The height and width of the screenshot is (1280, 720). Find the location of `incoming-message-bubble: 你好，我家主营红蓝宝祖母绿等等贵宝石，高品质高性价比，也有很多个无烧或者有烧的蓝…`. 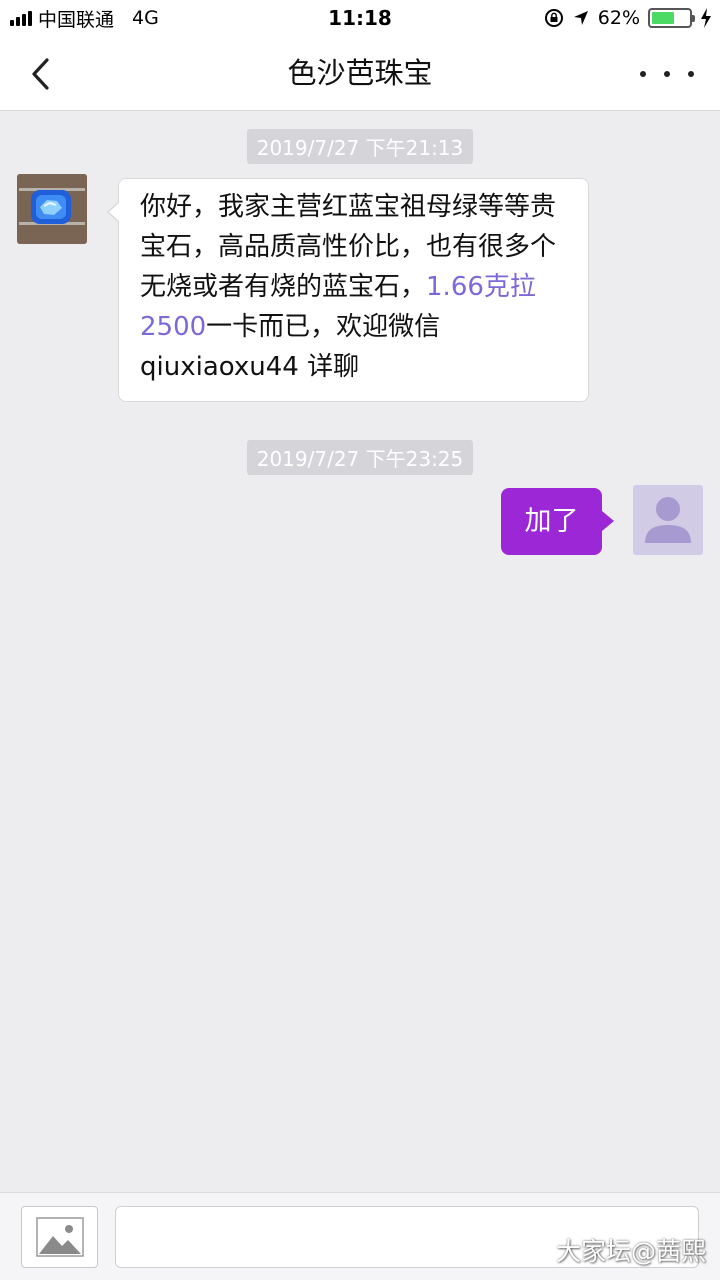

incoming-message-bubble: 你好，我家主营红蓝宝祖母绿等等贵宝石，高品质高性价比，也有很多个无烧或者有烧的蓝… is located at coordinates (348, 290).